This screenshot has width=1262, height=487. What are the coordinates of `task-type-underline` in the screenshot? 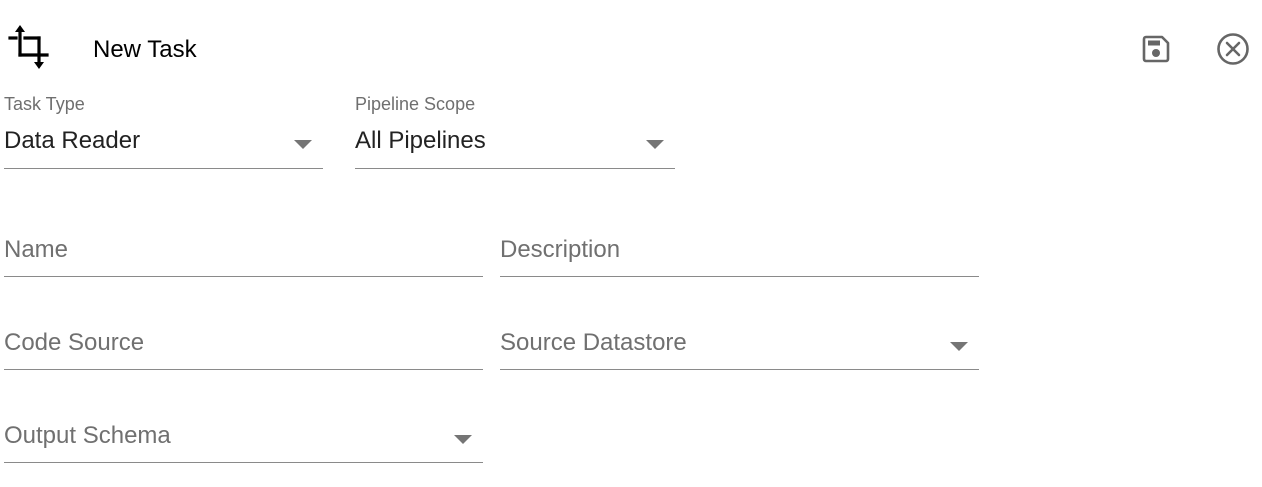 It's located at (163, 168).